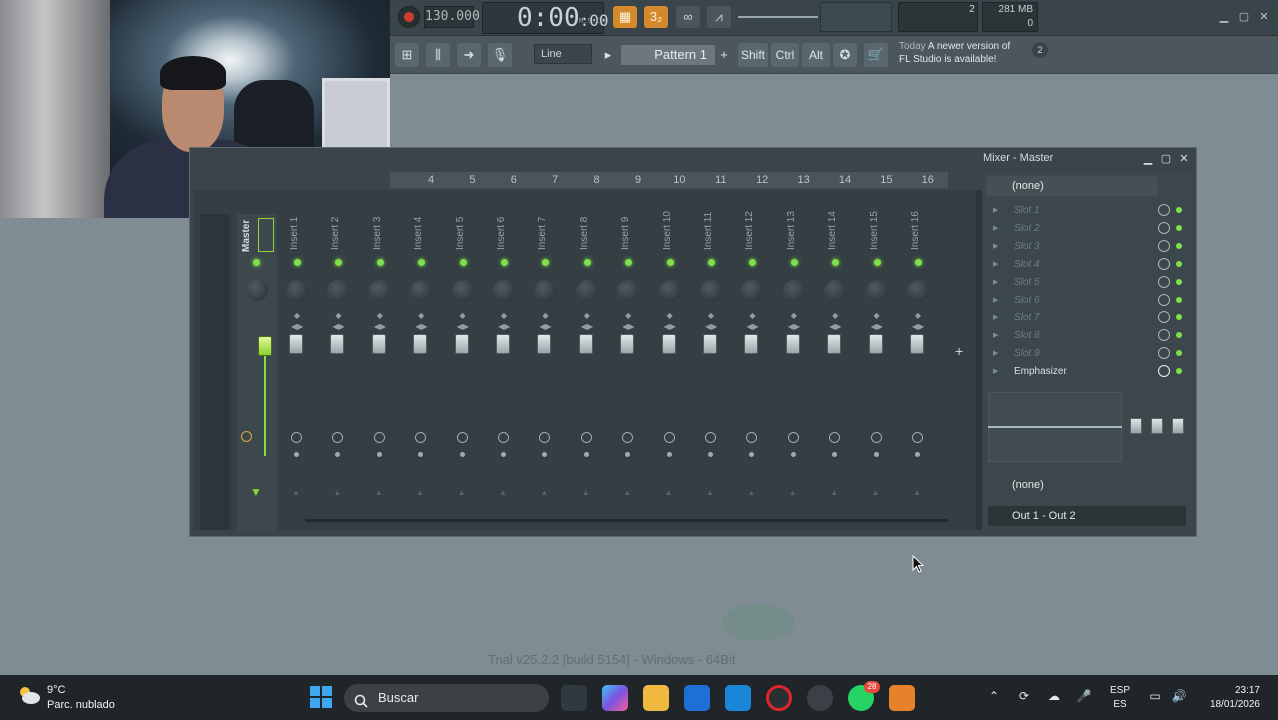  What do you see at coordinates (56, 690) in the screenshot?
I see `weather-temperature: 9°C` at bounding box center [56, 690].